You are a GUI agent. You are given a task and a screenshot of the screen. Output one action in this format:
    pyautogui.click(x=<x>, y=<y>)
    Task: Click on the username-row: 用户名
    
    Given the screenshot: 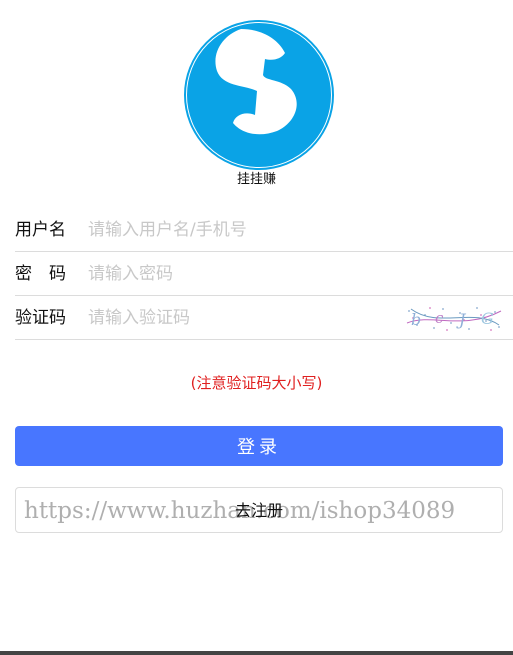 What is the action you would take?
    pyautogui.click(x=264, y=230)
    